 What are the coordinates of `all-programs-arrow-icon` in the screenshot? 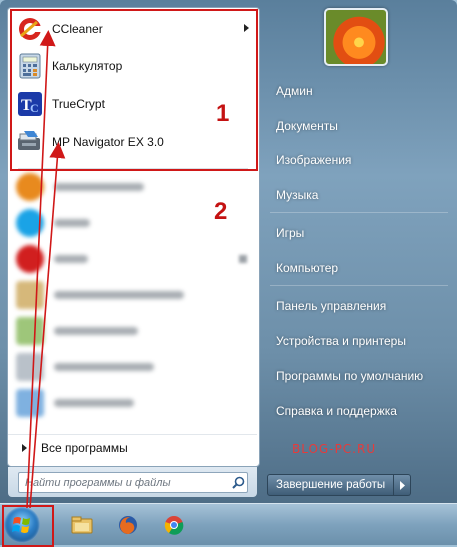 It's located at (24, 448).